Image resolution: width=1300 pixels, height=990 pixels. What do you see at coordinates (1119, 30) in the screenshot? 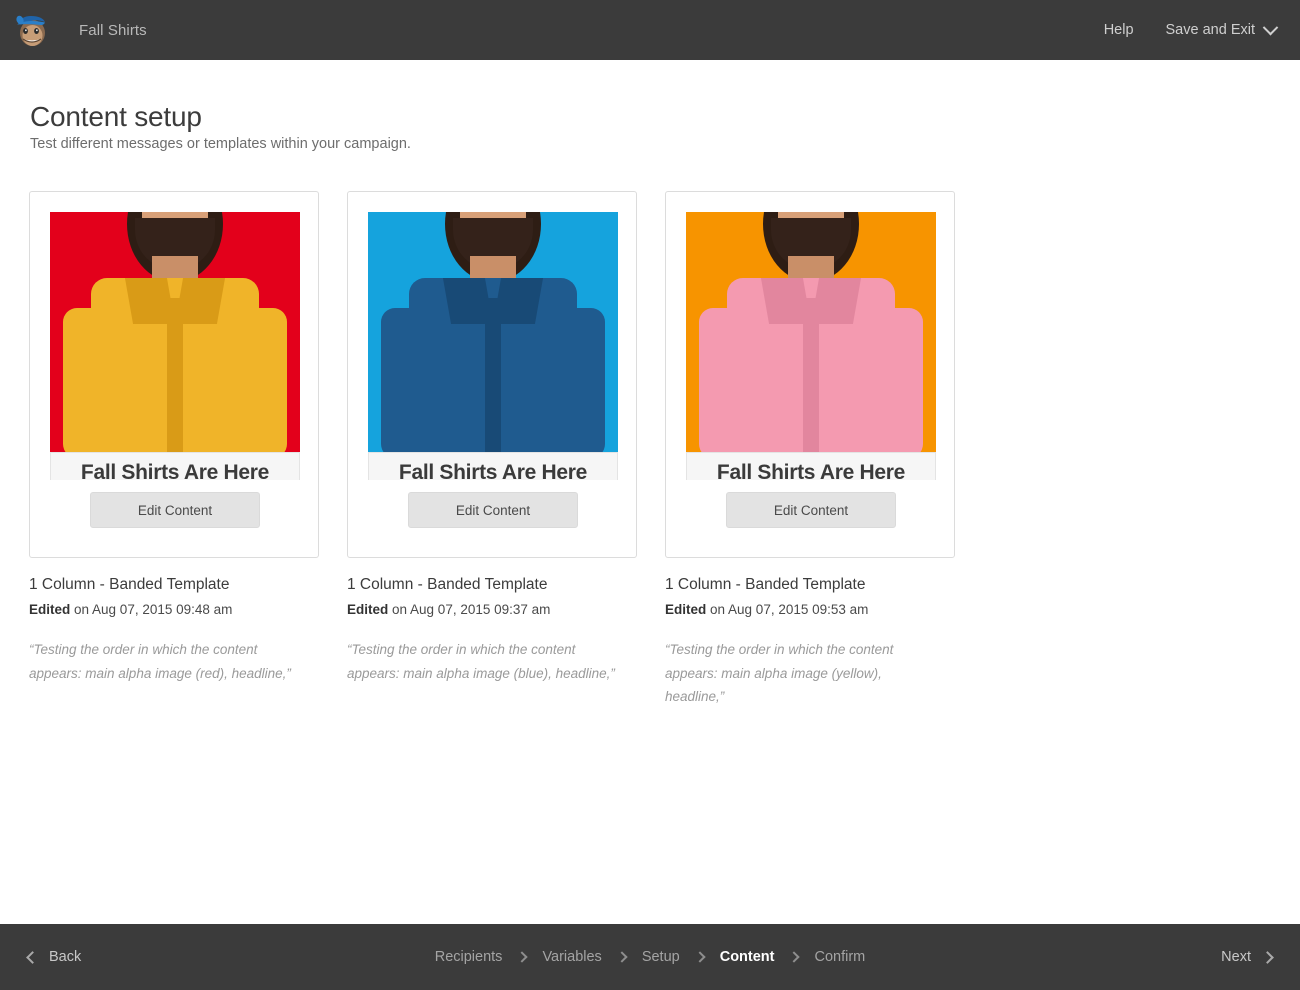
I see `help-link: Help` at bounding box center [1119, 30].